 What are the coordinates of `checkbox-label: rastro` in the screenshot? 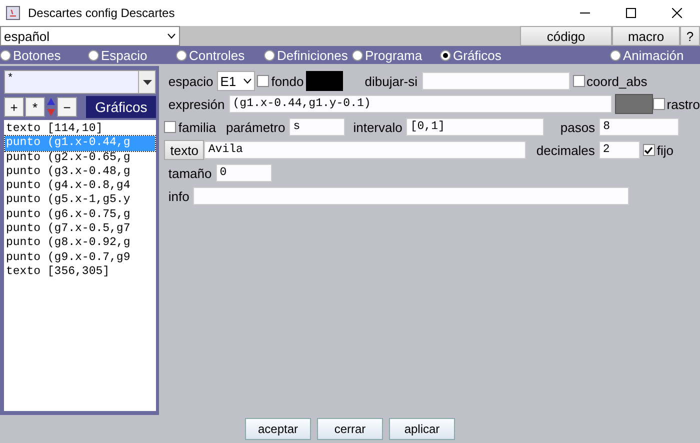 It's located at (683, 104).